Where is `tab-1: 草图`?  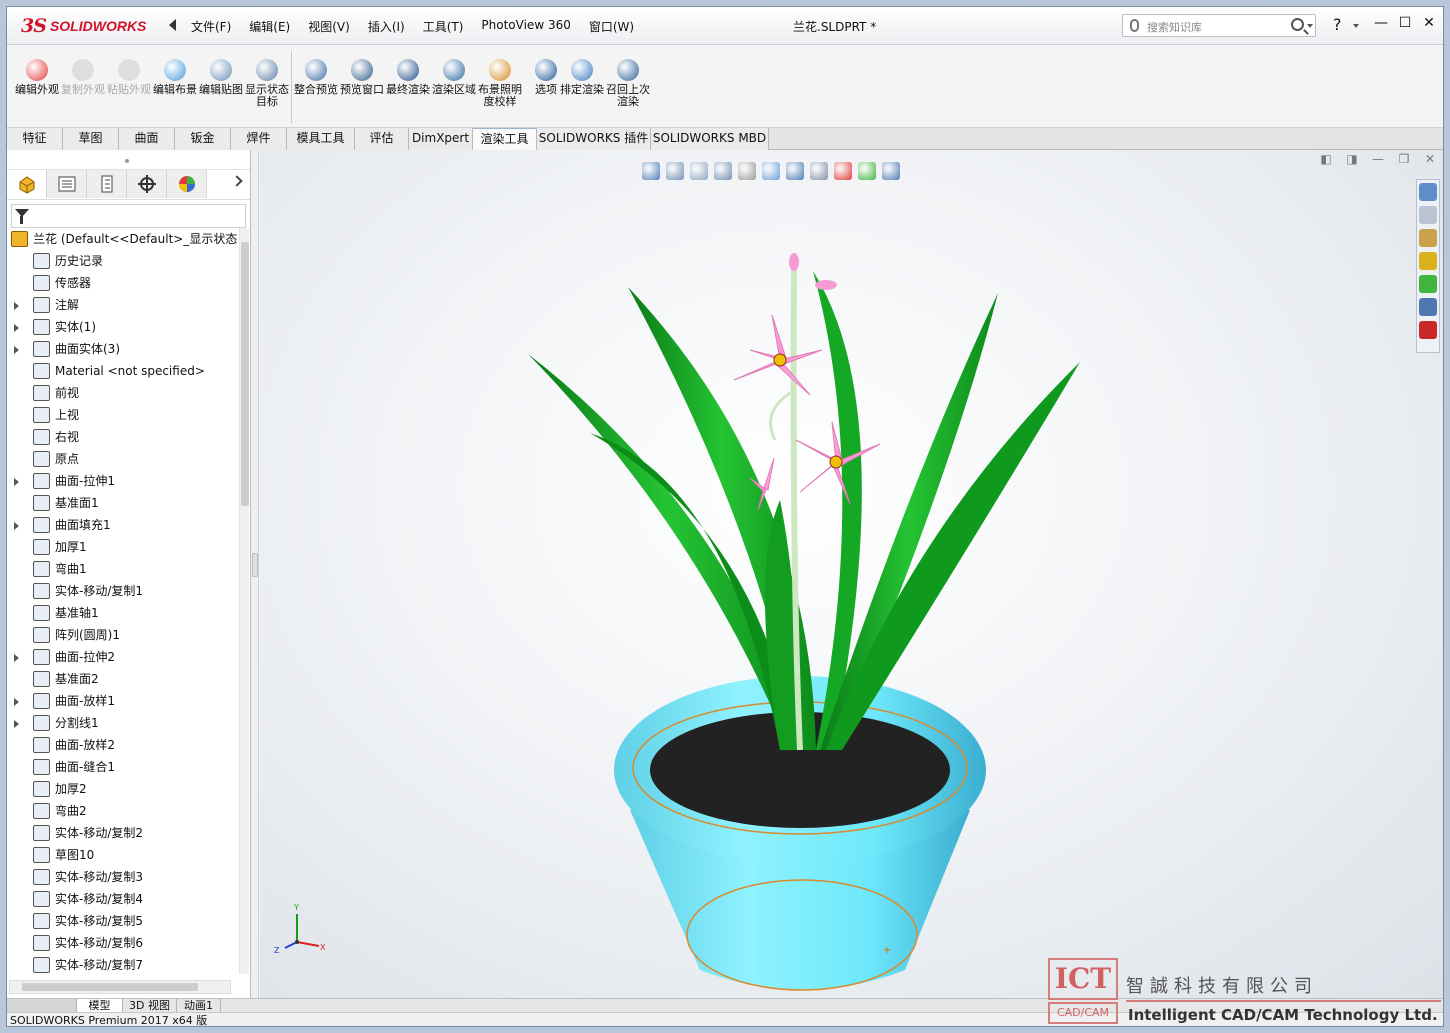 tab-1: 草图 is located at coordinates (91, 139).